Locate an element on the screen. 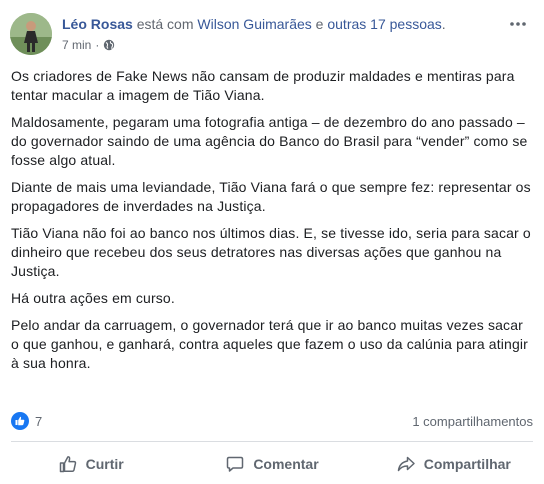 The width and height of the screenshot is (544, 484). share-button: Compartilhar is located at coordinates (453, 464).